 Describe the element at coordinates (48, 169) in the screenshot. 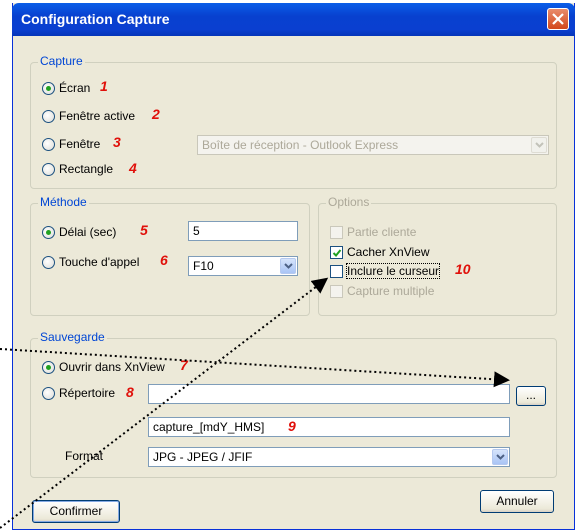

I see `radio-rectangle-indicator` at that location.